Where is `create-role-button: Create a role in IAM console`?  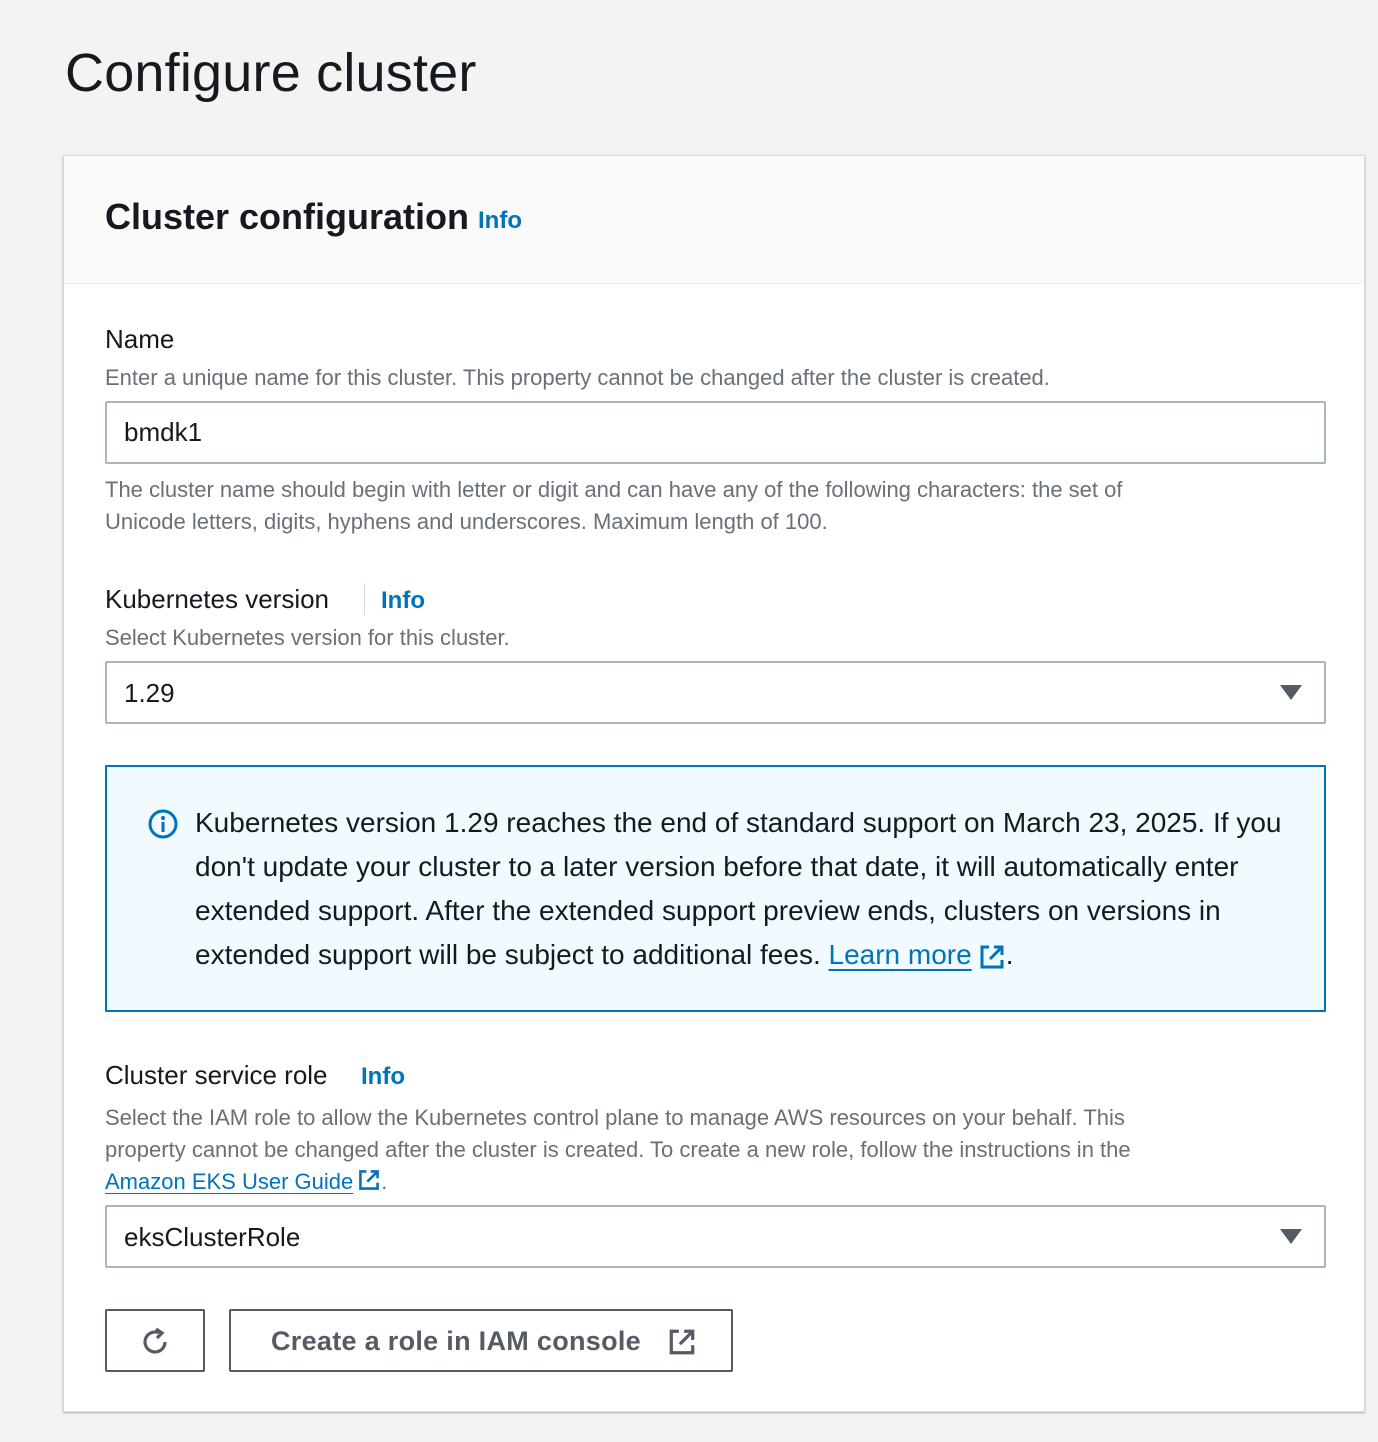
create-role-button: Create a role in IAM console is located at coordinates (481, 1340).